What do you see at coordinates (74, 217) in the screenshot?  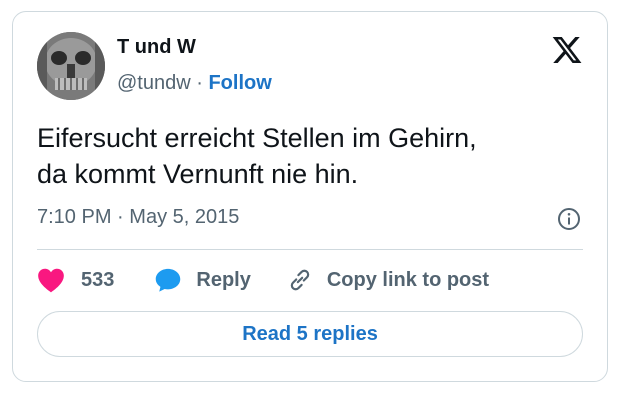 I see `post-time: 7:10 PM` at bounding box center [74, 217].